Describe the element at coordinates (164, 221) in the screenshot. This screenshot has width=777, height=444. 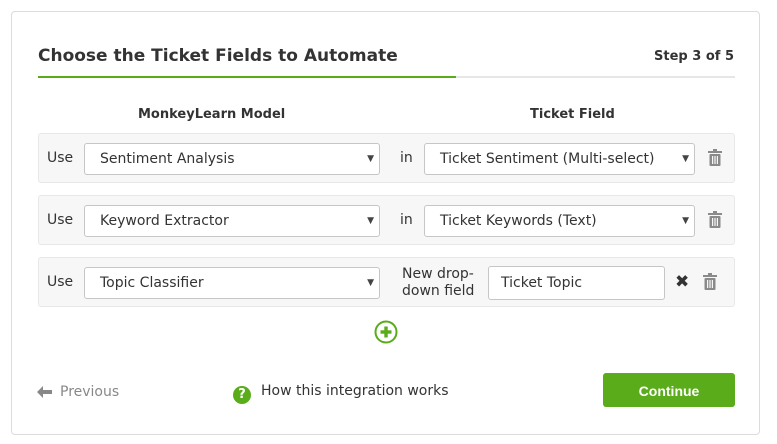
I see `model-select-value: Keyword Extractor` at that location.